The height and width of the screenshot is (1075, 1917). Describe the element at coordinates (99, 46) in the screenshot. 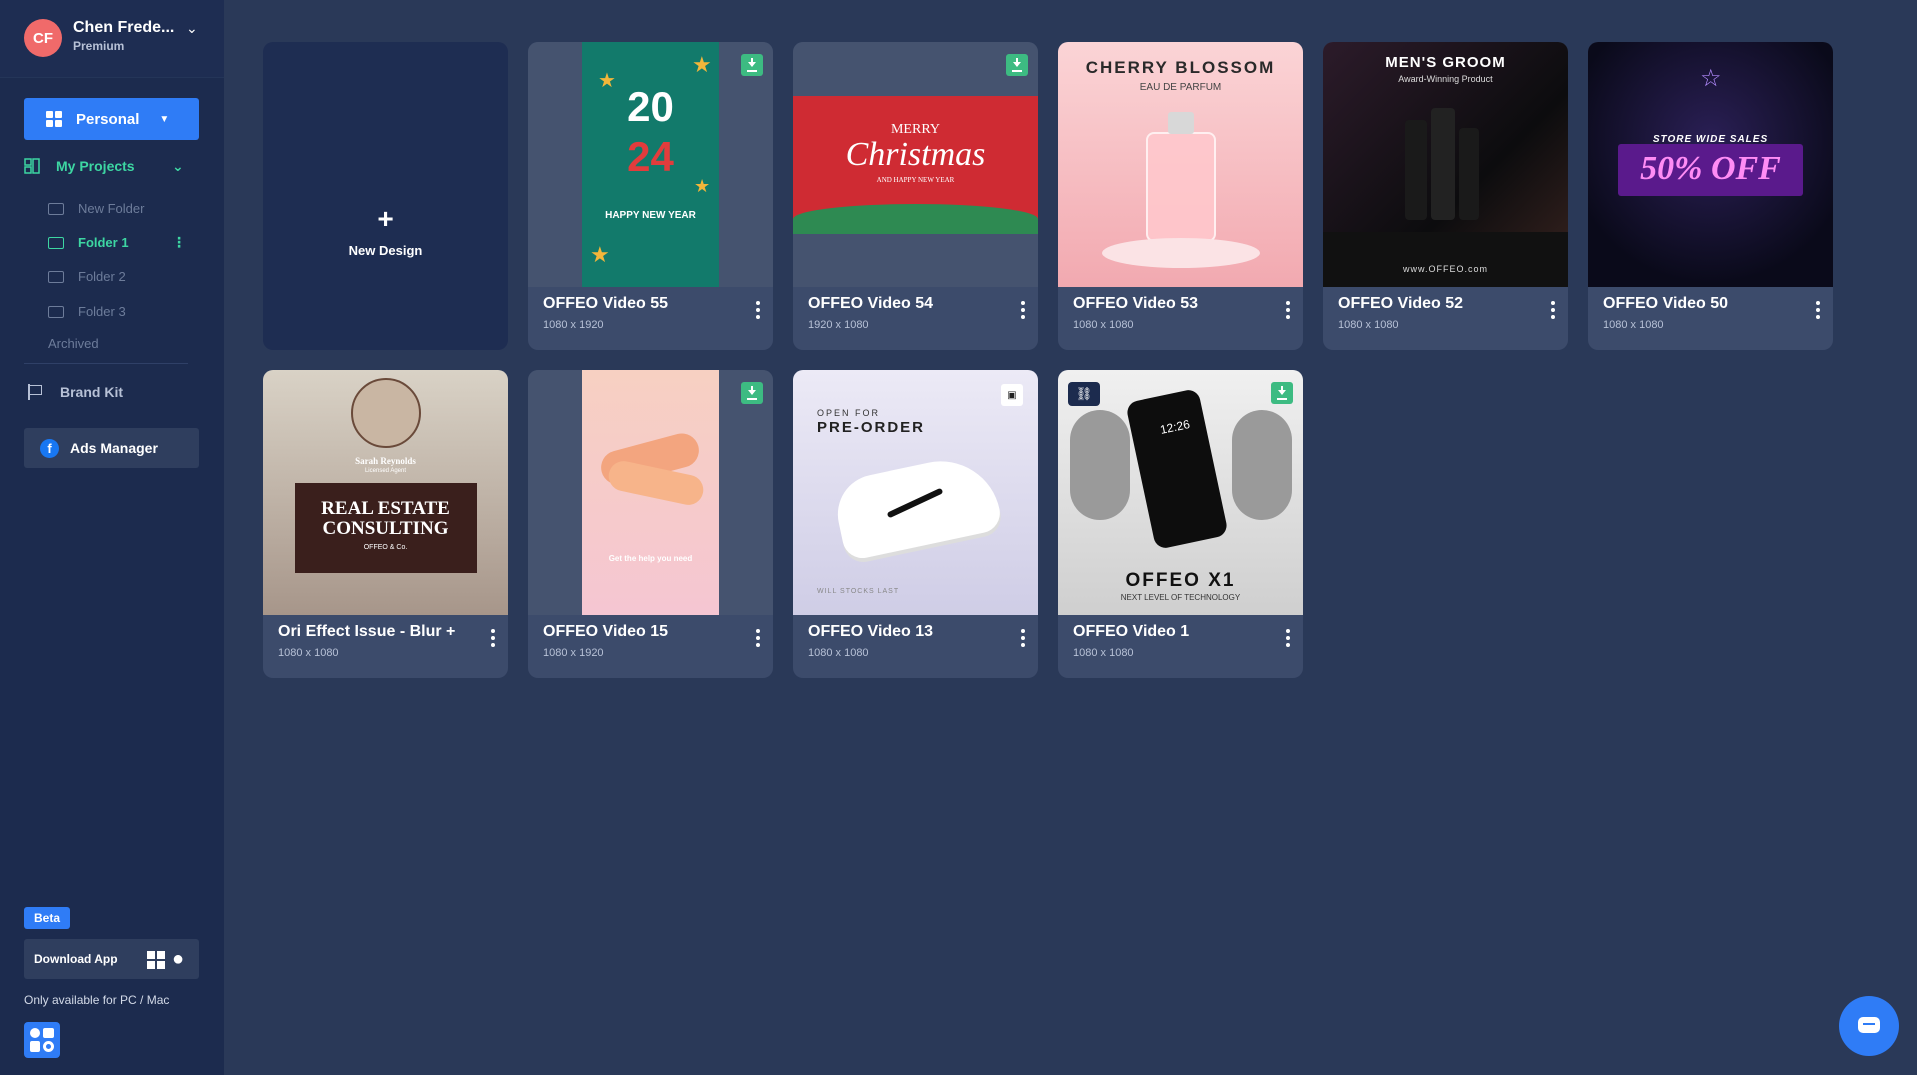

I see `user-plan: Premium` at that location.